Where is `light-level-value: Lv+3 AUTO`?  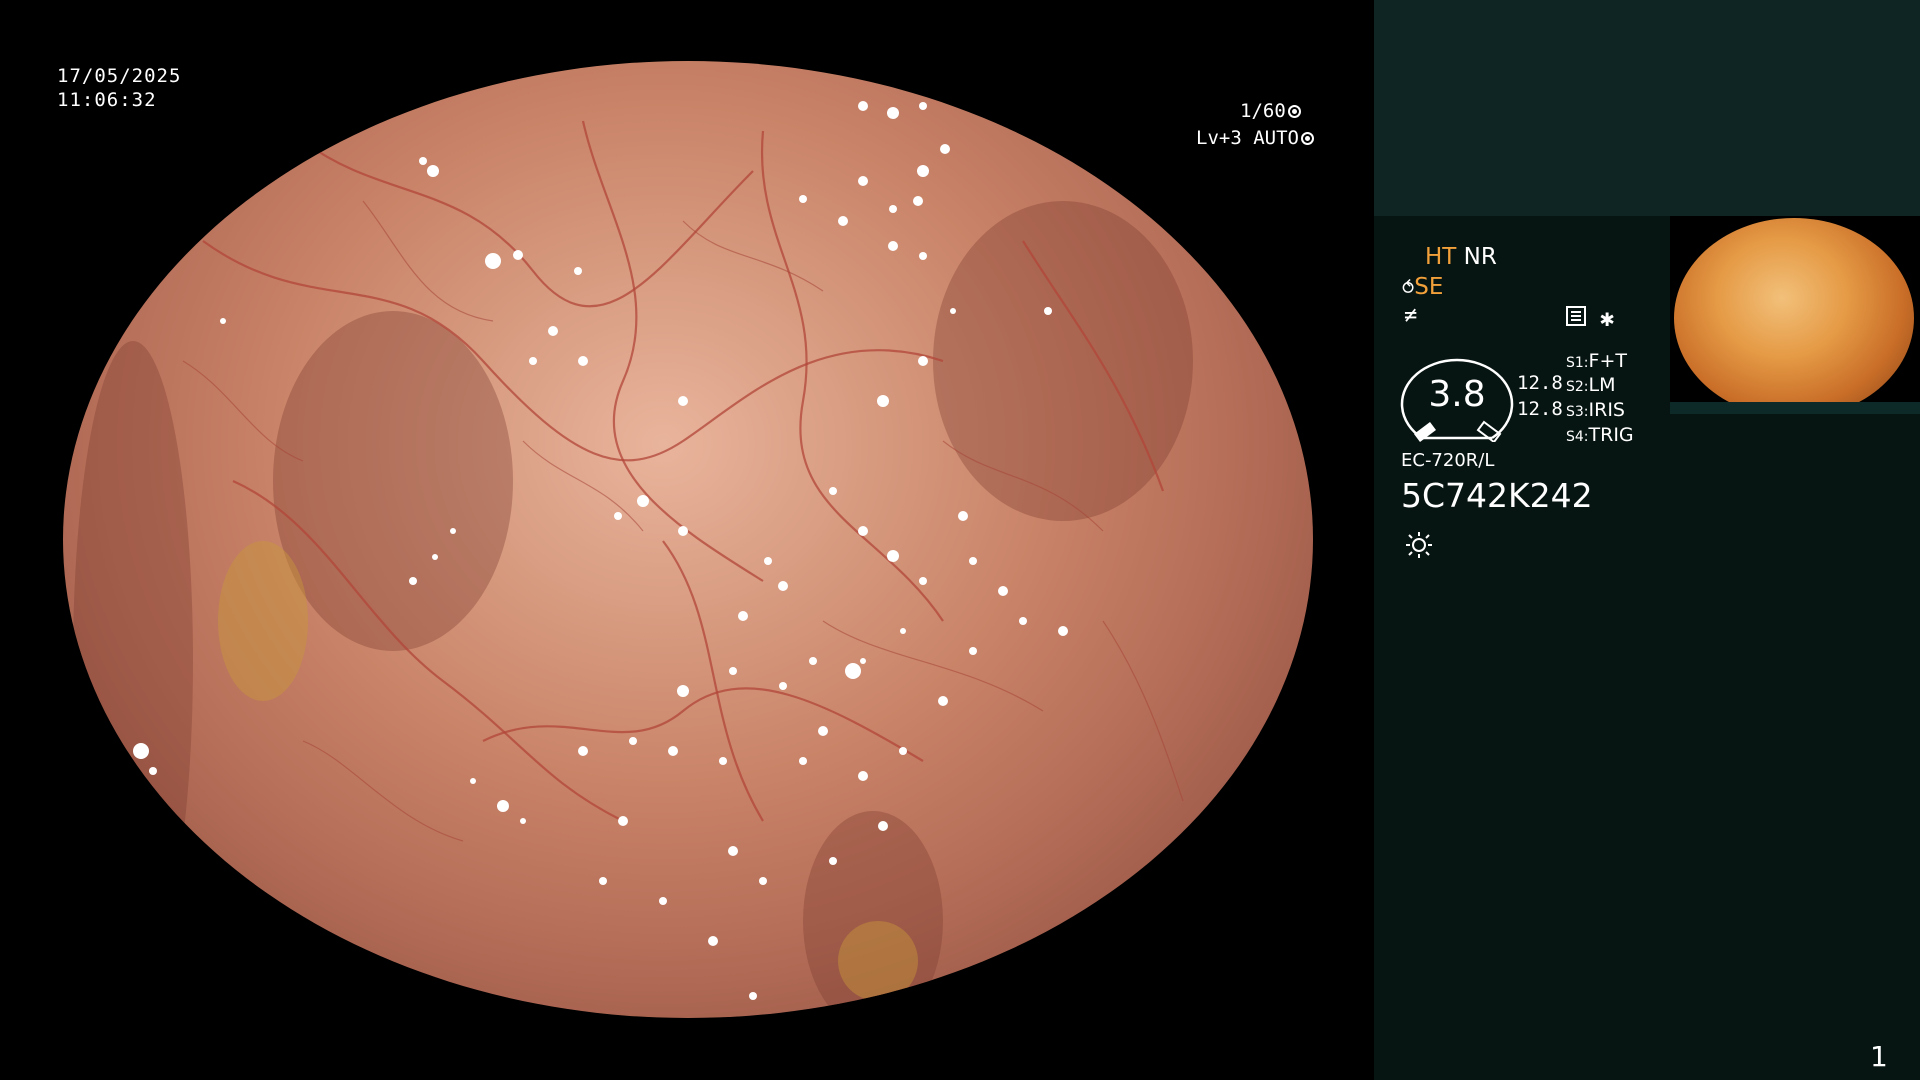 light-level-value: Lv+3 AUTO is located at coordinates (1247, 138).